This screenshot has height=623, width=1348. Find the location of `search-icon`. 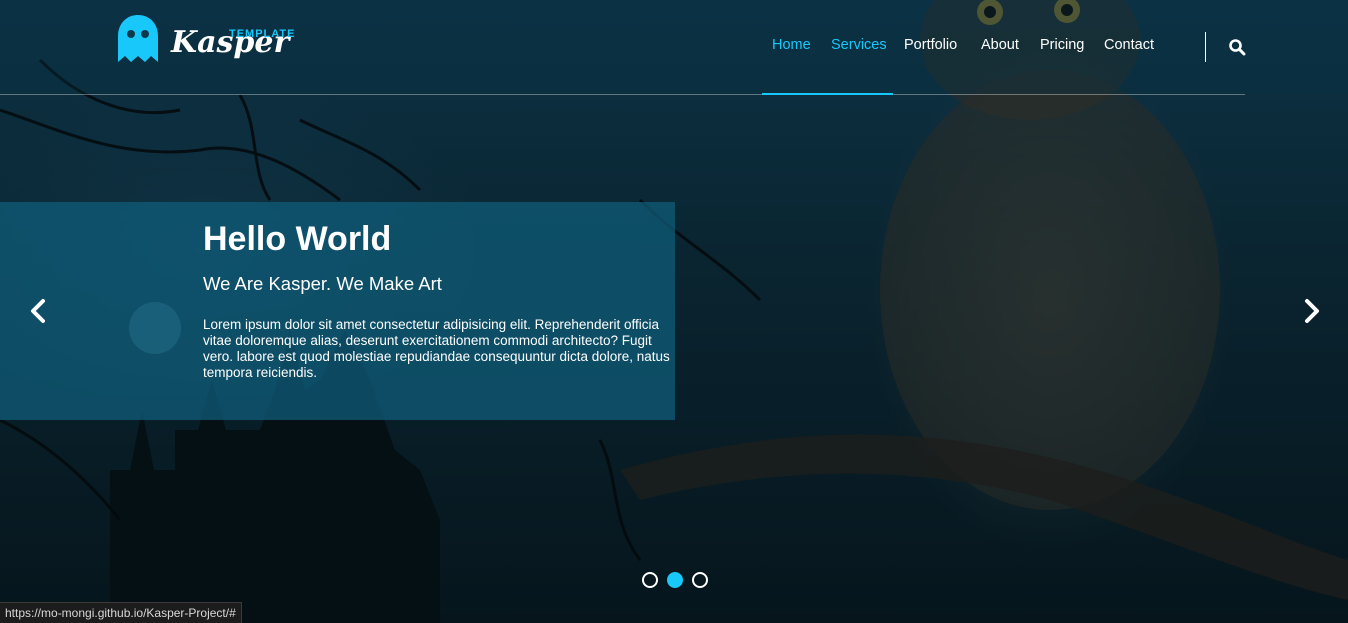

search-icon is located at coordinates (1237, 47).